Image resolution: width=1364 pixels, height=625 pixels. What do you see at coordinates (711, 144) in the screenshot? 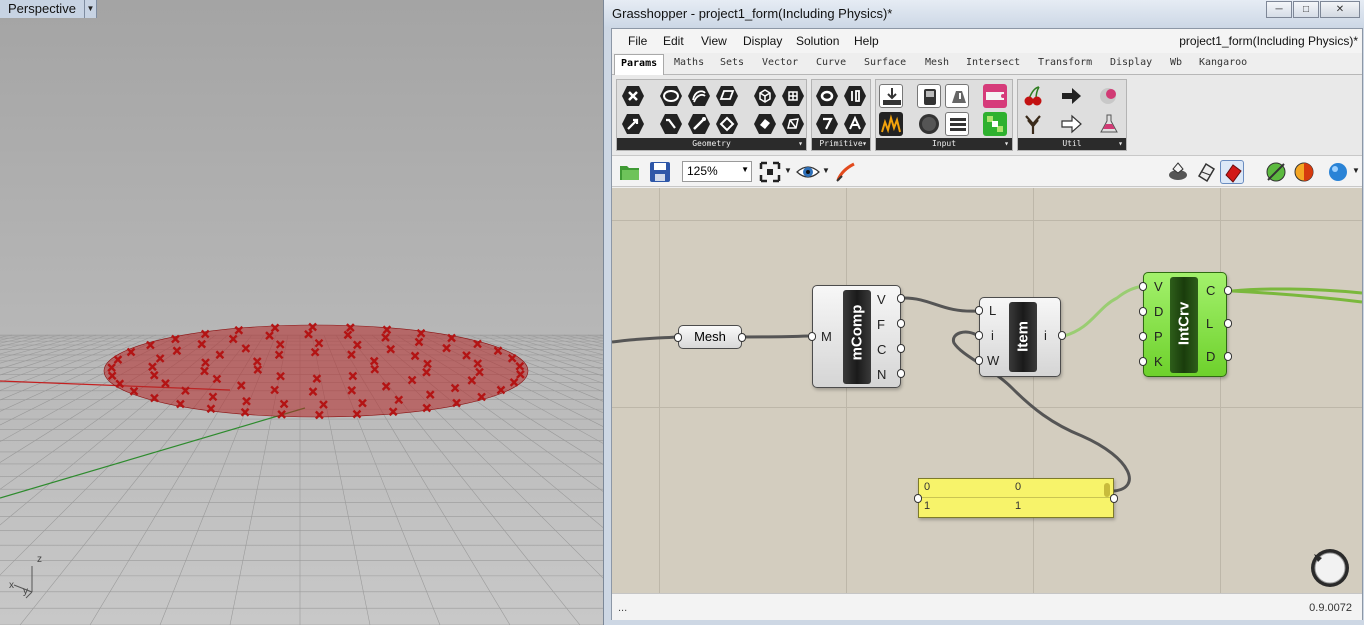
I see `panel-geometry-label: Geometry` at bounding box center [711, 144].